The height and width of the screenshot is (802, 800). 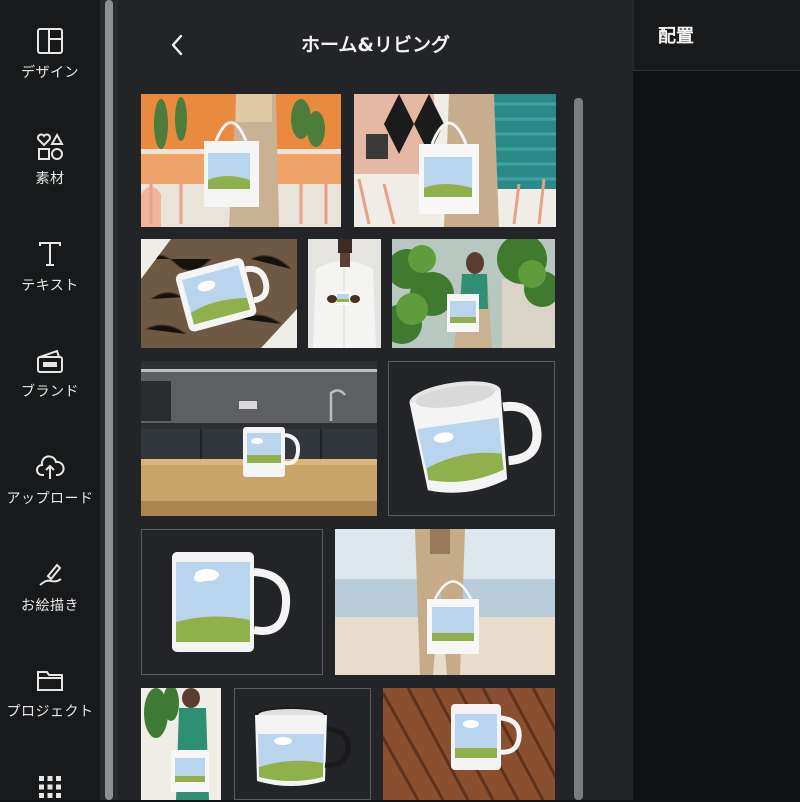 I want to click on sidebar-item-label: プロジェクト, so click(x=50, y=712).